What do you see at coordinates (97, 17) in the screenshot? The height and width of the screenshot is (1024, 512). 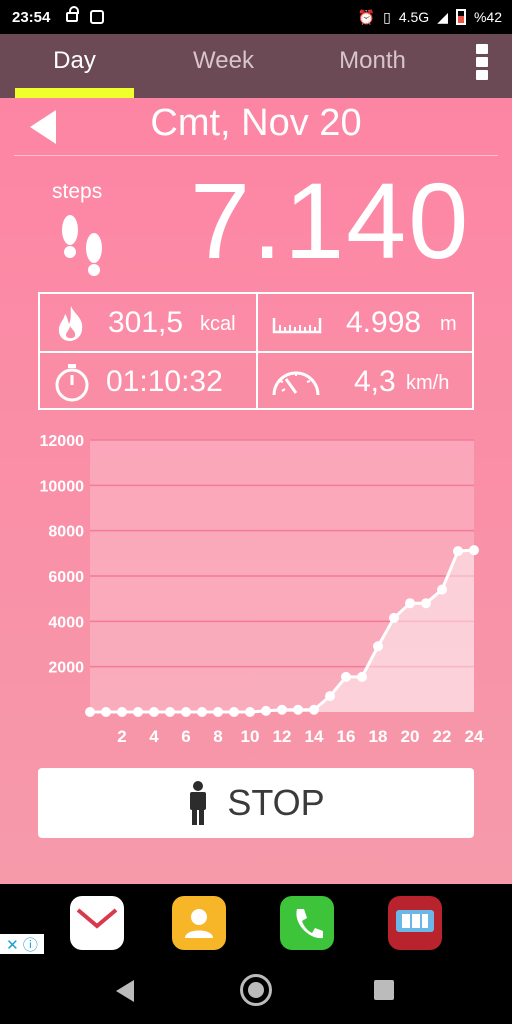 I see `step-app-notification-icon` at bounding box center [97, 17].